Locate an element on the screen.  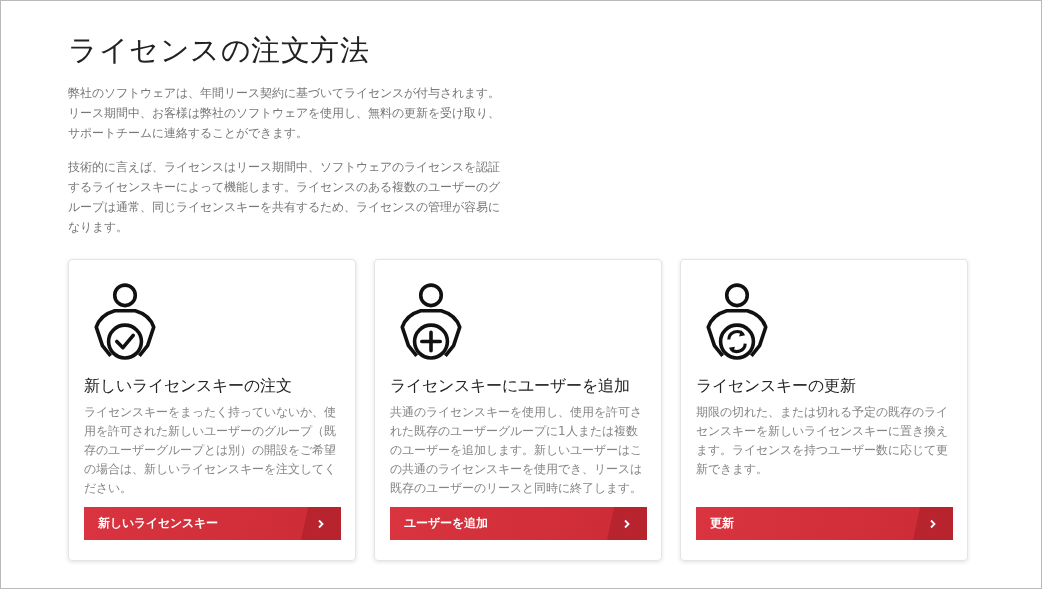
card-title: 新しいライセンスキーの注文 is located at coordinates (188, 386).